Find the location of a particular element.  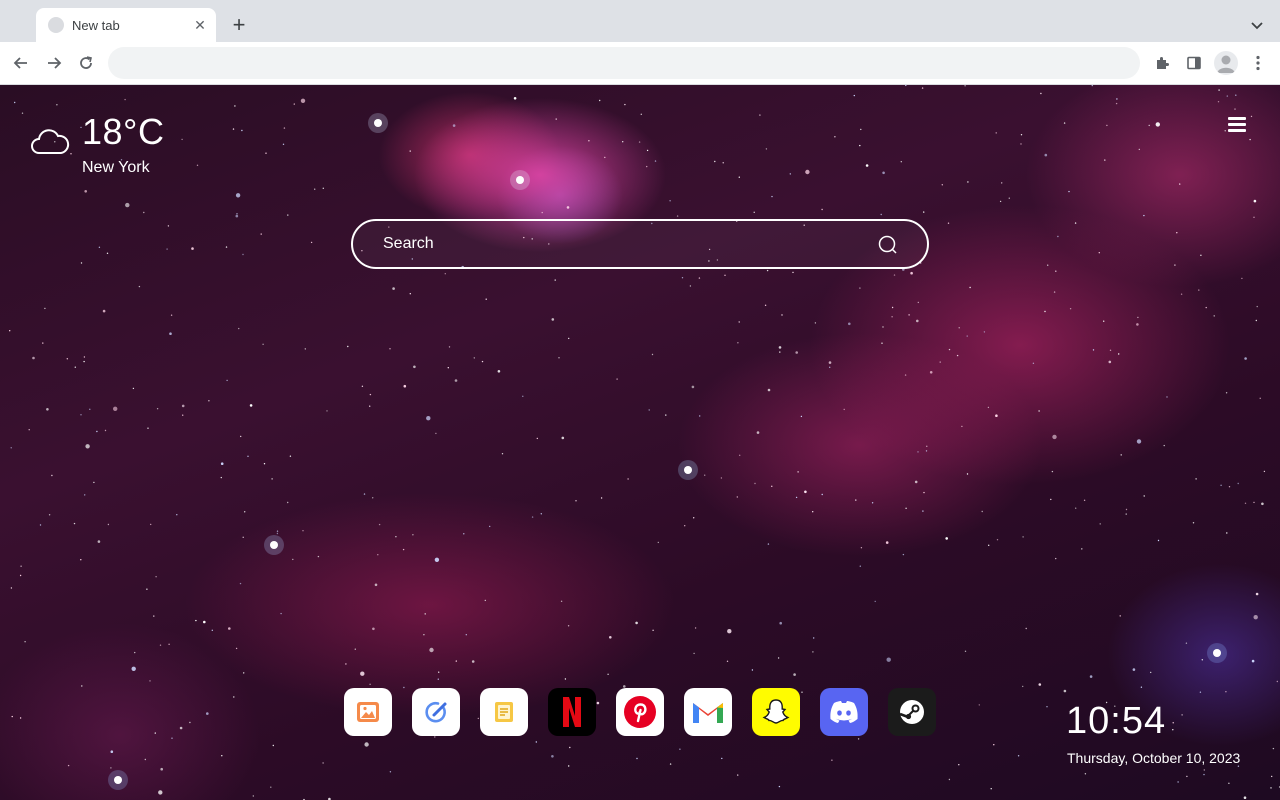

snapchat-icon is located at coordinates (776, 711).